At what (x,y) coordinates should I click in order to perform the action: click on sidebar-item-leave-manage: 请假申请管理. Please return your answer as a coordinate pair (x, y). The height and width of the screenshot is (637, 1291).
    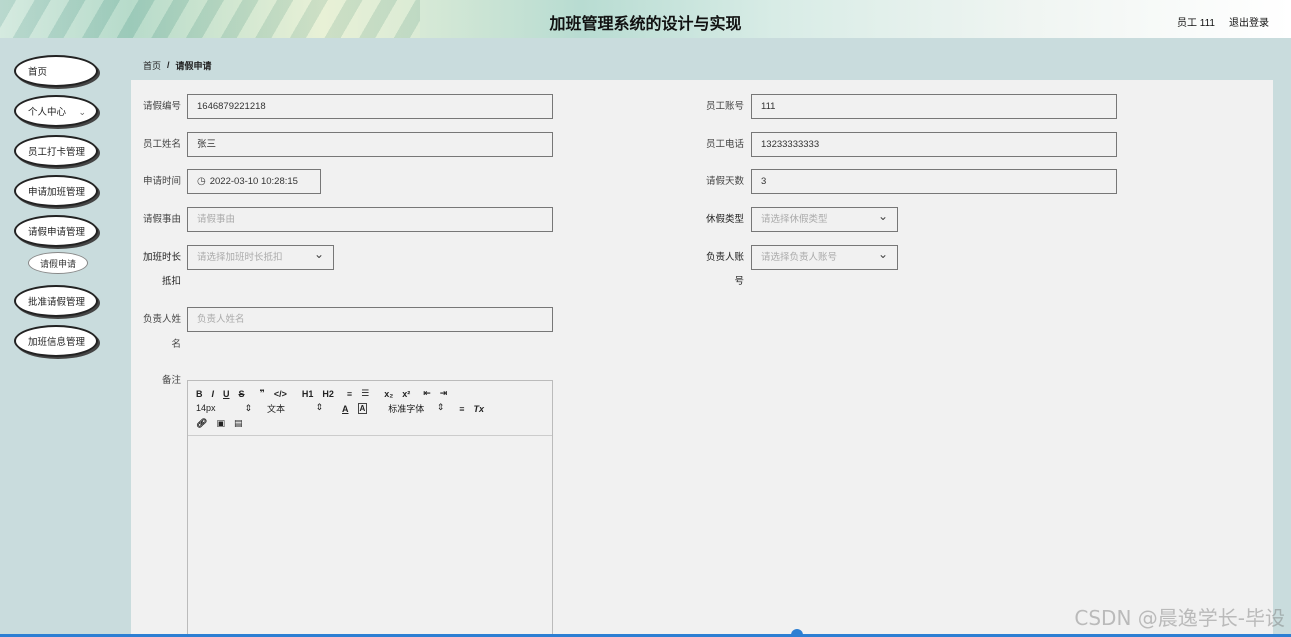
    Looking at the image, I should click on (56, 231).